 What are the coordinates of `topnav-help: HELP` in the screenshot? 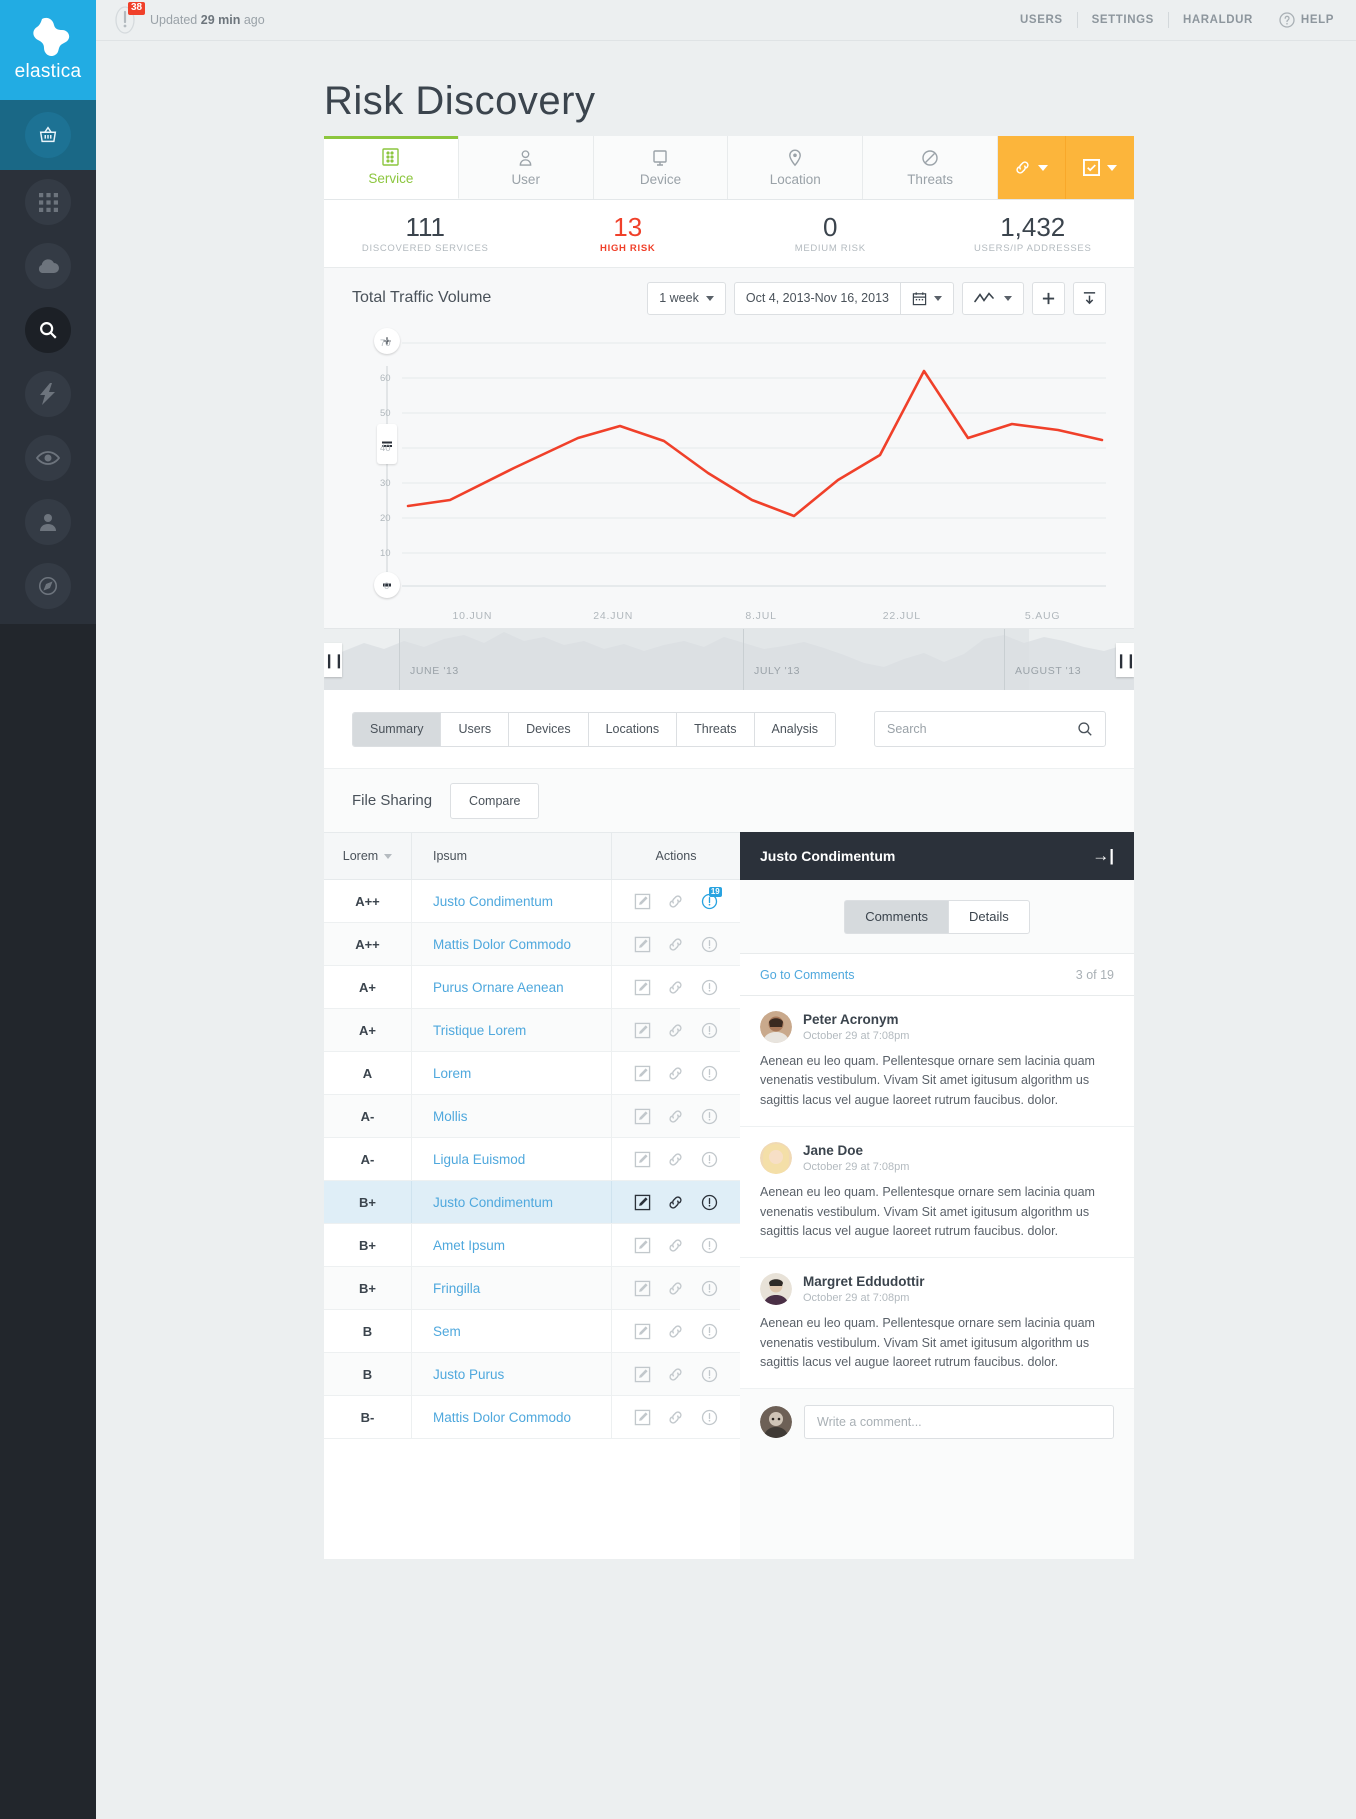 It's located at (1300, 20).